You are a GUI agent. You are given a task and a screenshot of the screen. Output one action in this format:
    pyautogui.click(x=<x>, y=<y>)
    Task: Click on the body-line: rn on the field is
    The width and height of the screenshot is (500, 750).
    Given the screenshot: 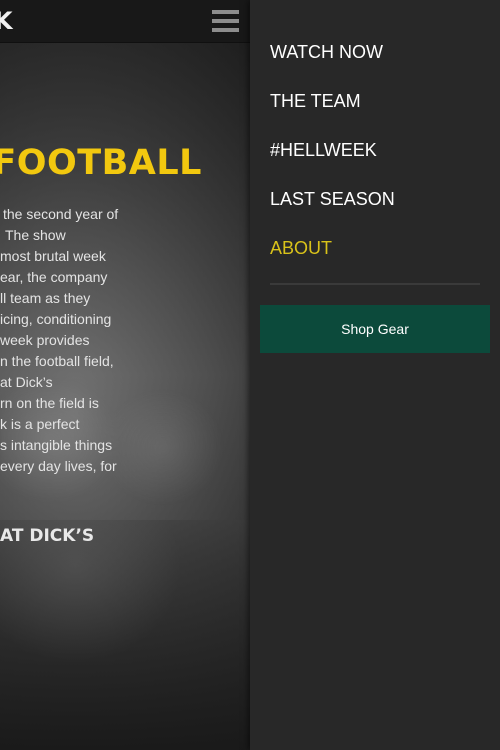 What is the action you would take?
    pyautogui.click(x=49, y=403)
    